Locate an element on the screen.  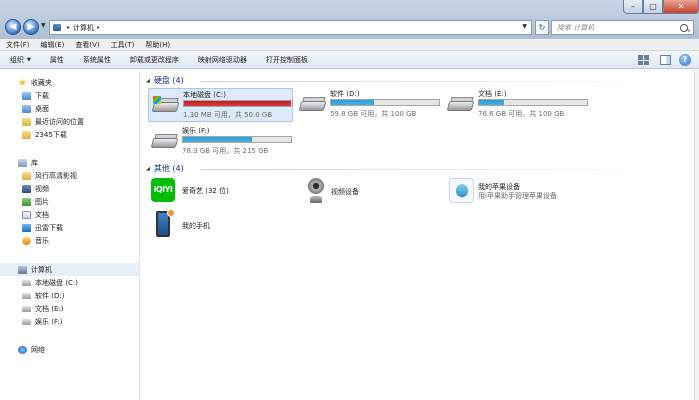
search-placeholder: 搜索 计算机 is located at coordinates (576, 27).